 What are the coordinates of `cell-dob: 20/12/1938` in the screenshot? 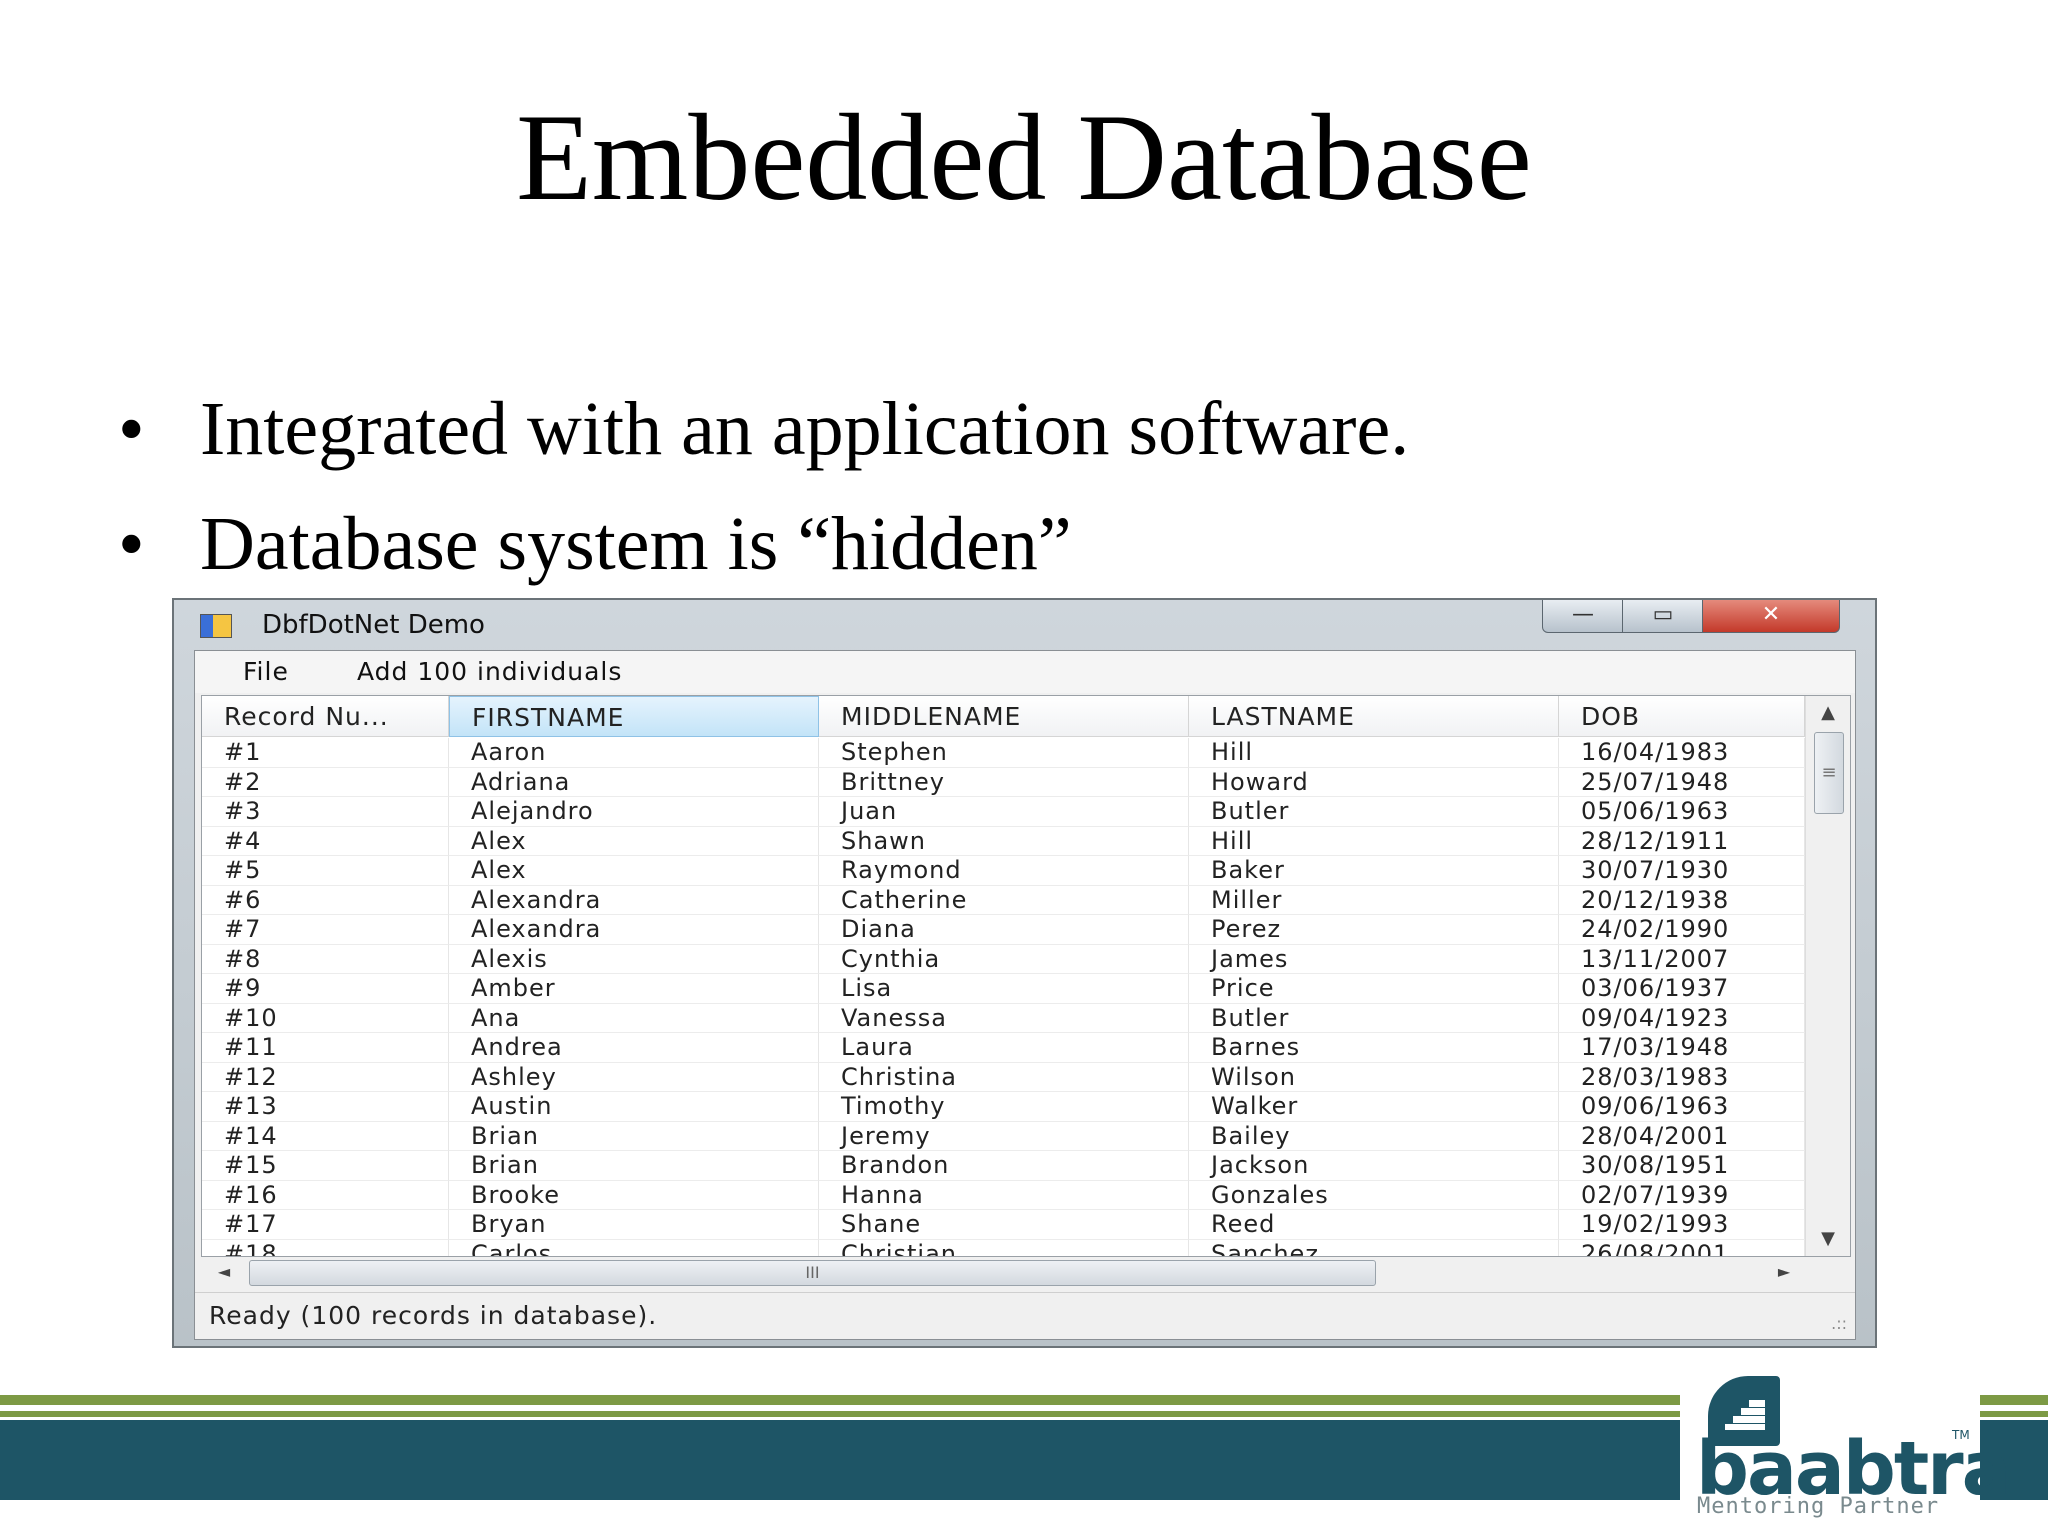 It's located at (1682, 900).